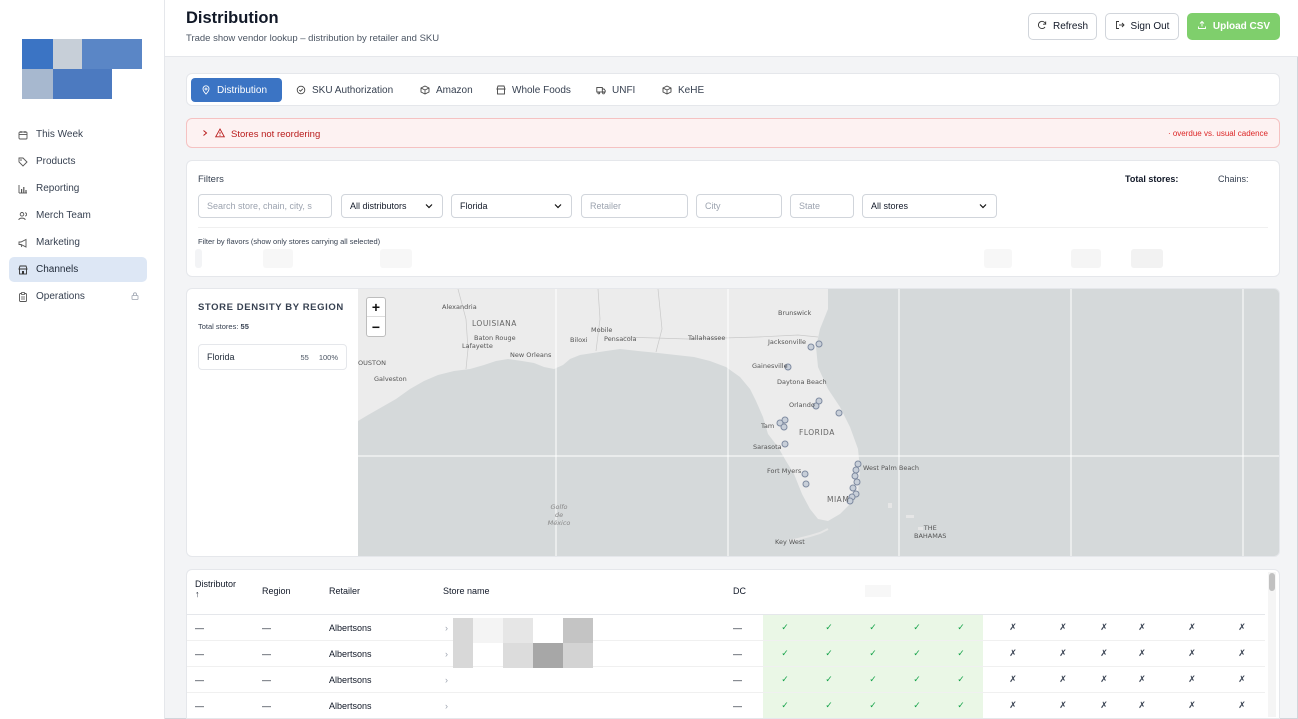  What do you see at coordinates (474, 206) in the screenshot?
I see `state-select-value: Florida` at bounding box center [474, 206].